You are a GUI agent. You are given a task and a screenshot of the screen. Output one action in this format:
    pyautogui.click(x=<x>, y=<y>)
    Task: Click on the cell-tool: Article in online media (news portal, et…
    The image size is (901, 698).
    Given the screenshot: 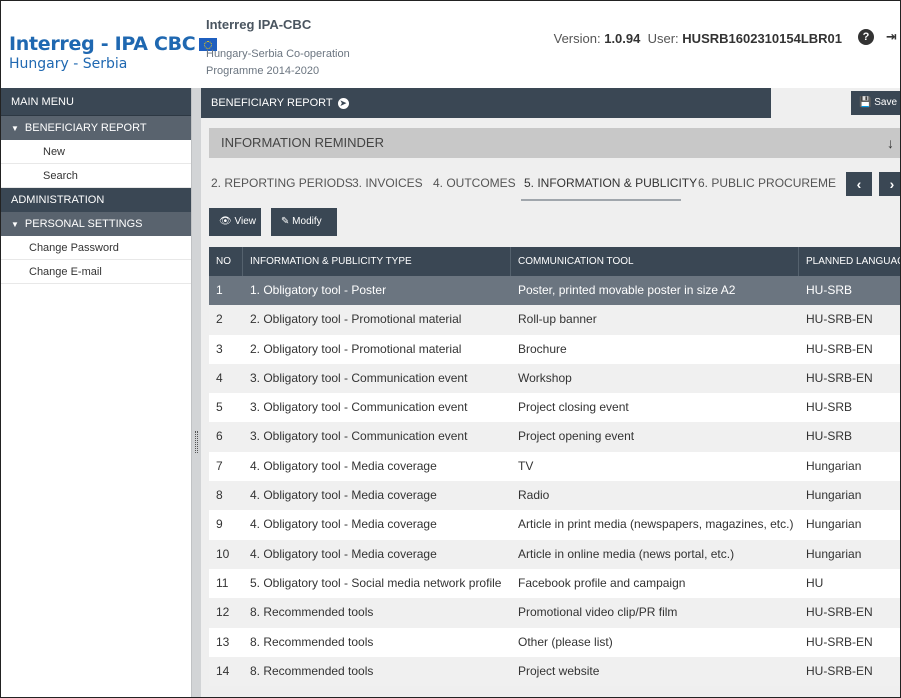 What is the action you would take?
    pyautogui.click(x=626, y=553)
    